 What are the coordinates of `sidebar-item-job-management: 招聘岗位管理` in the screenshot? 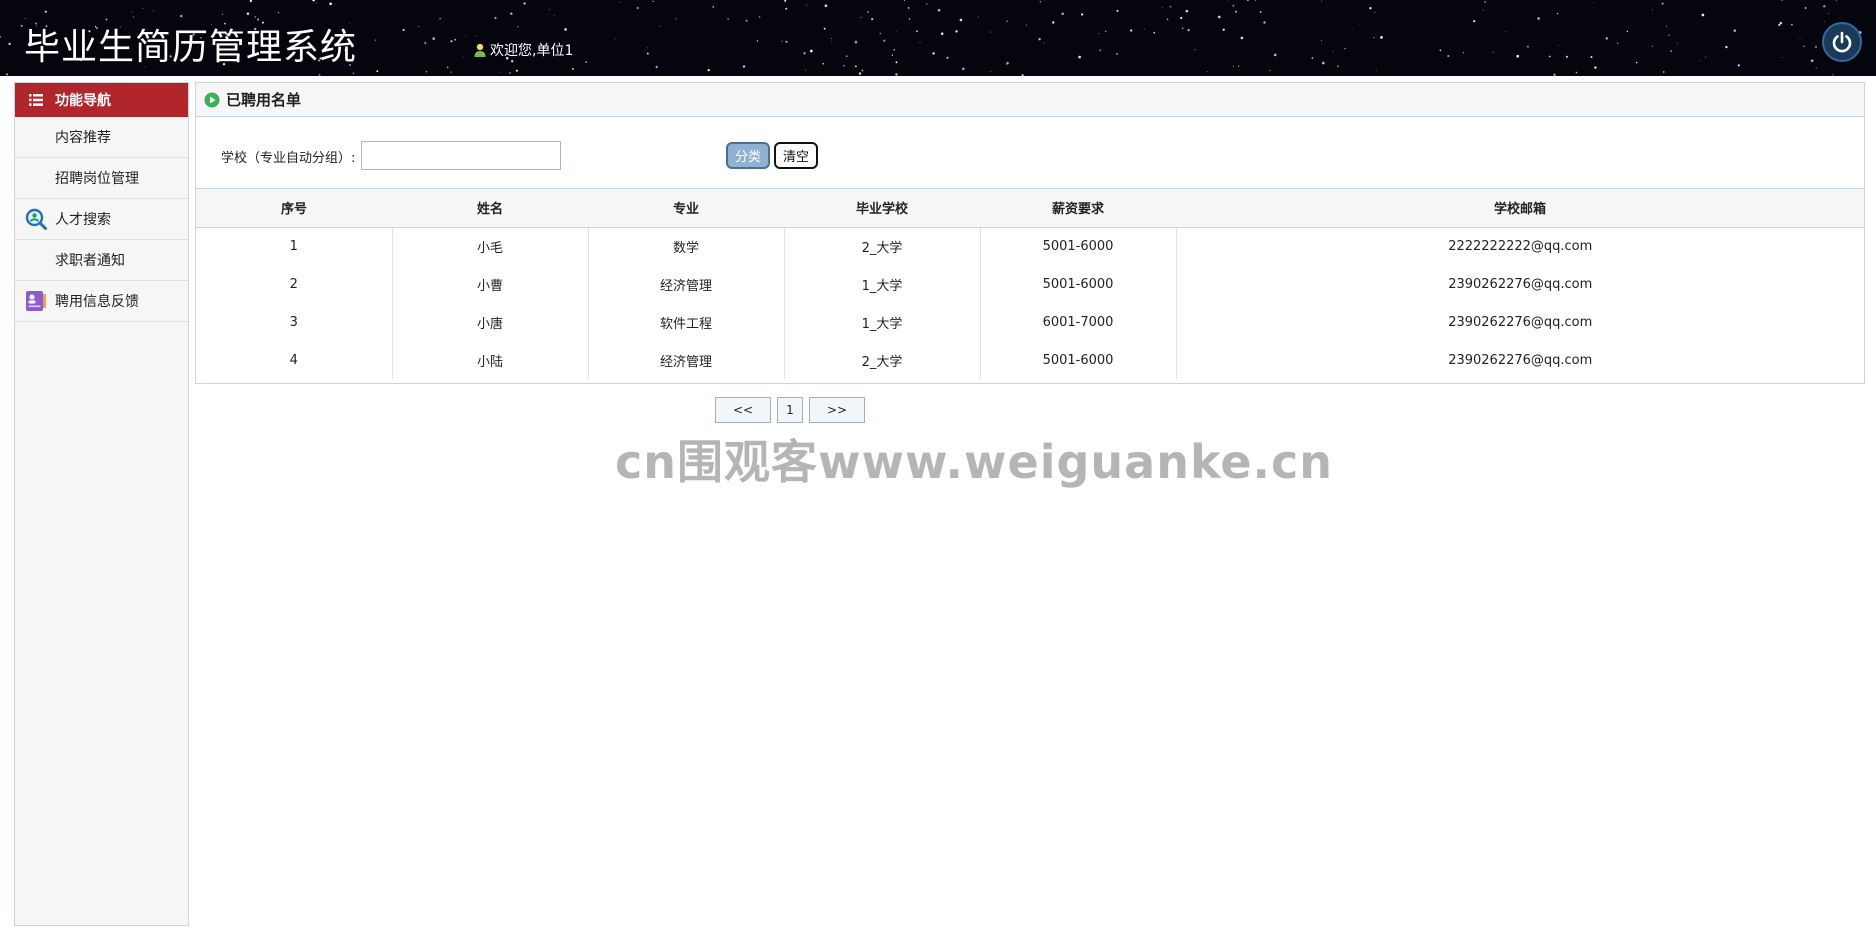 It's located at (101, 178).